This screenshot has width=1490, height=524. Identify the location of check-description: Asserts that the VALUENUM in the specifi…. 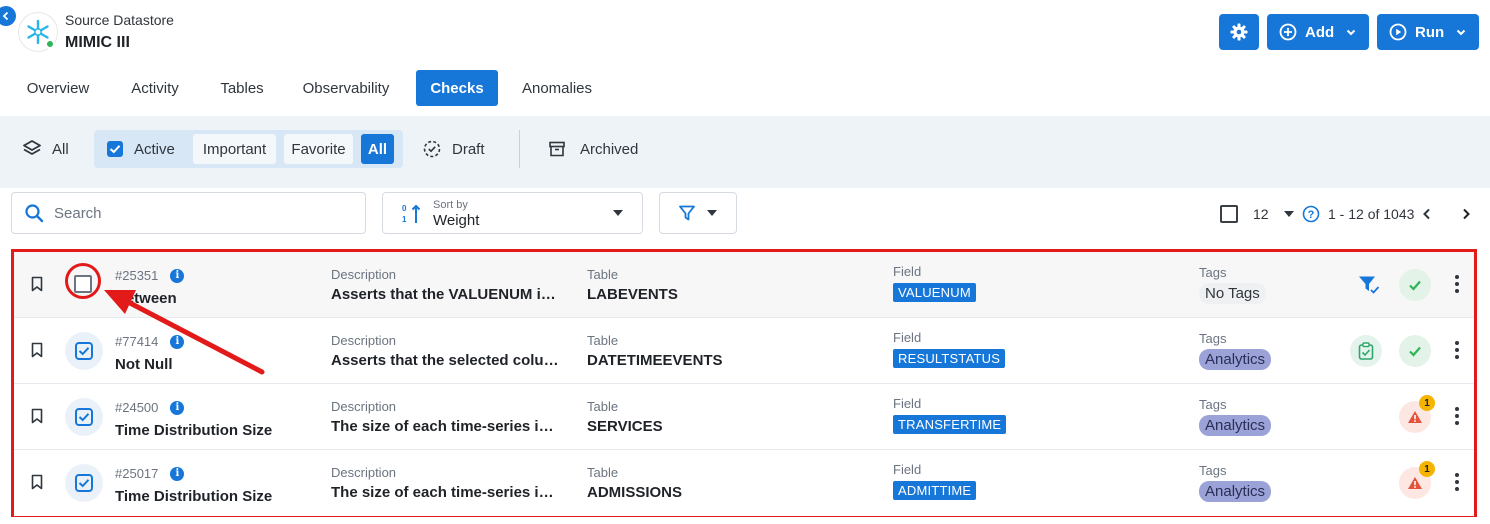
(445, 294).